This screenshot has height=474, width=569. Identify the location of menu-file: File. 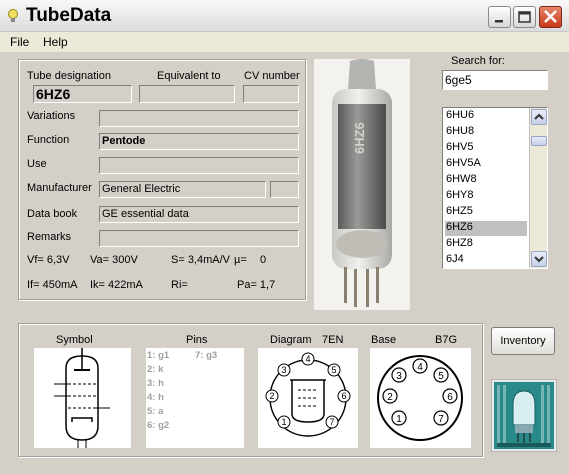
(19, 42).